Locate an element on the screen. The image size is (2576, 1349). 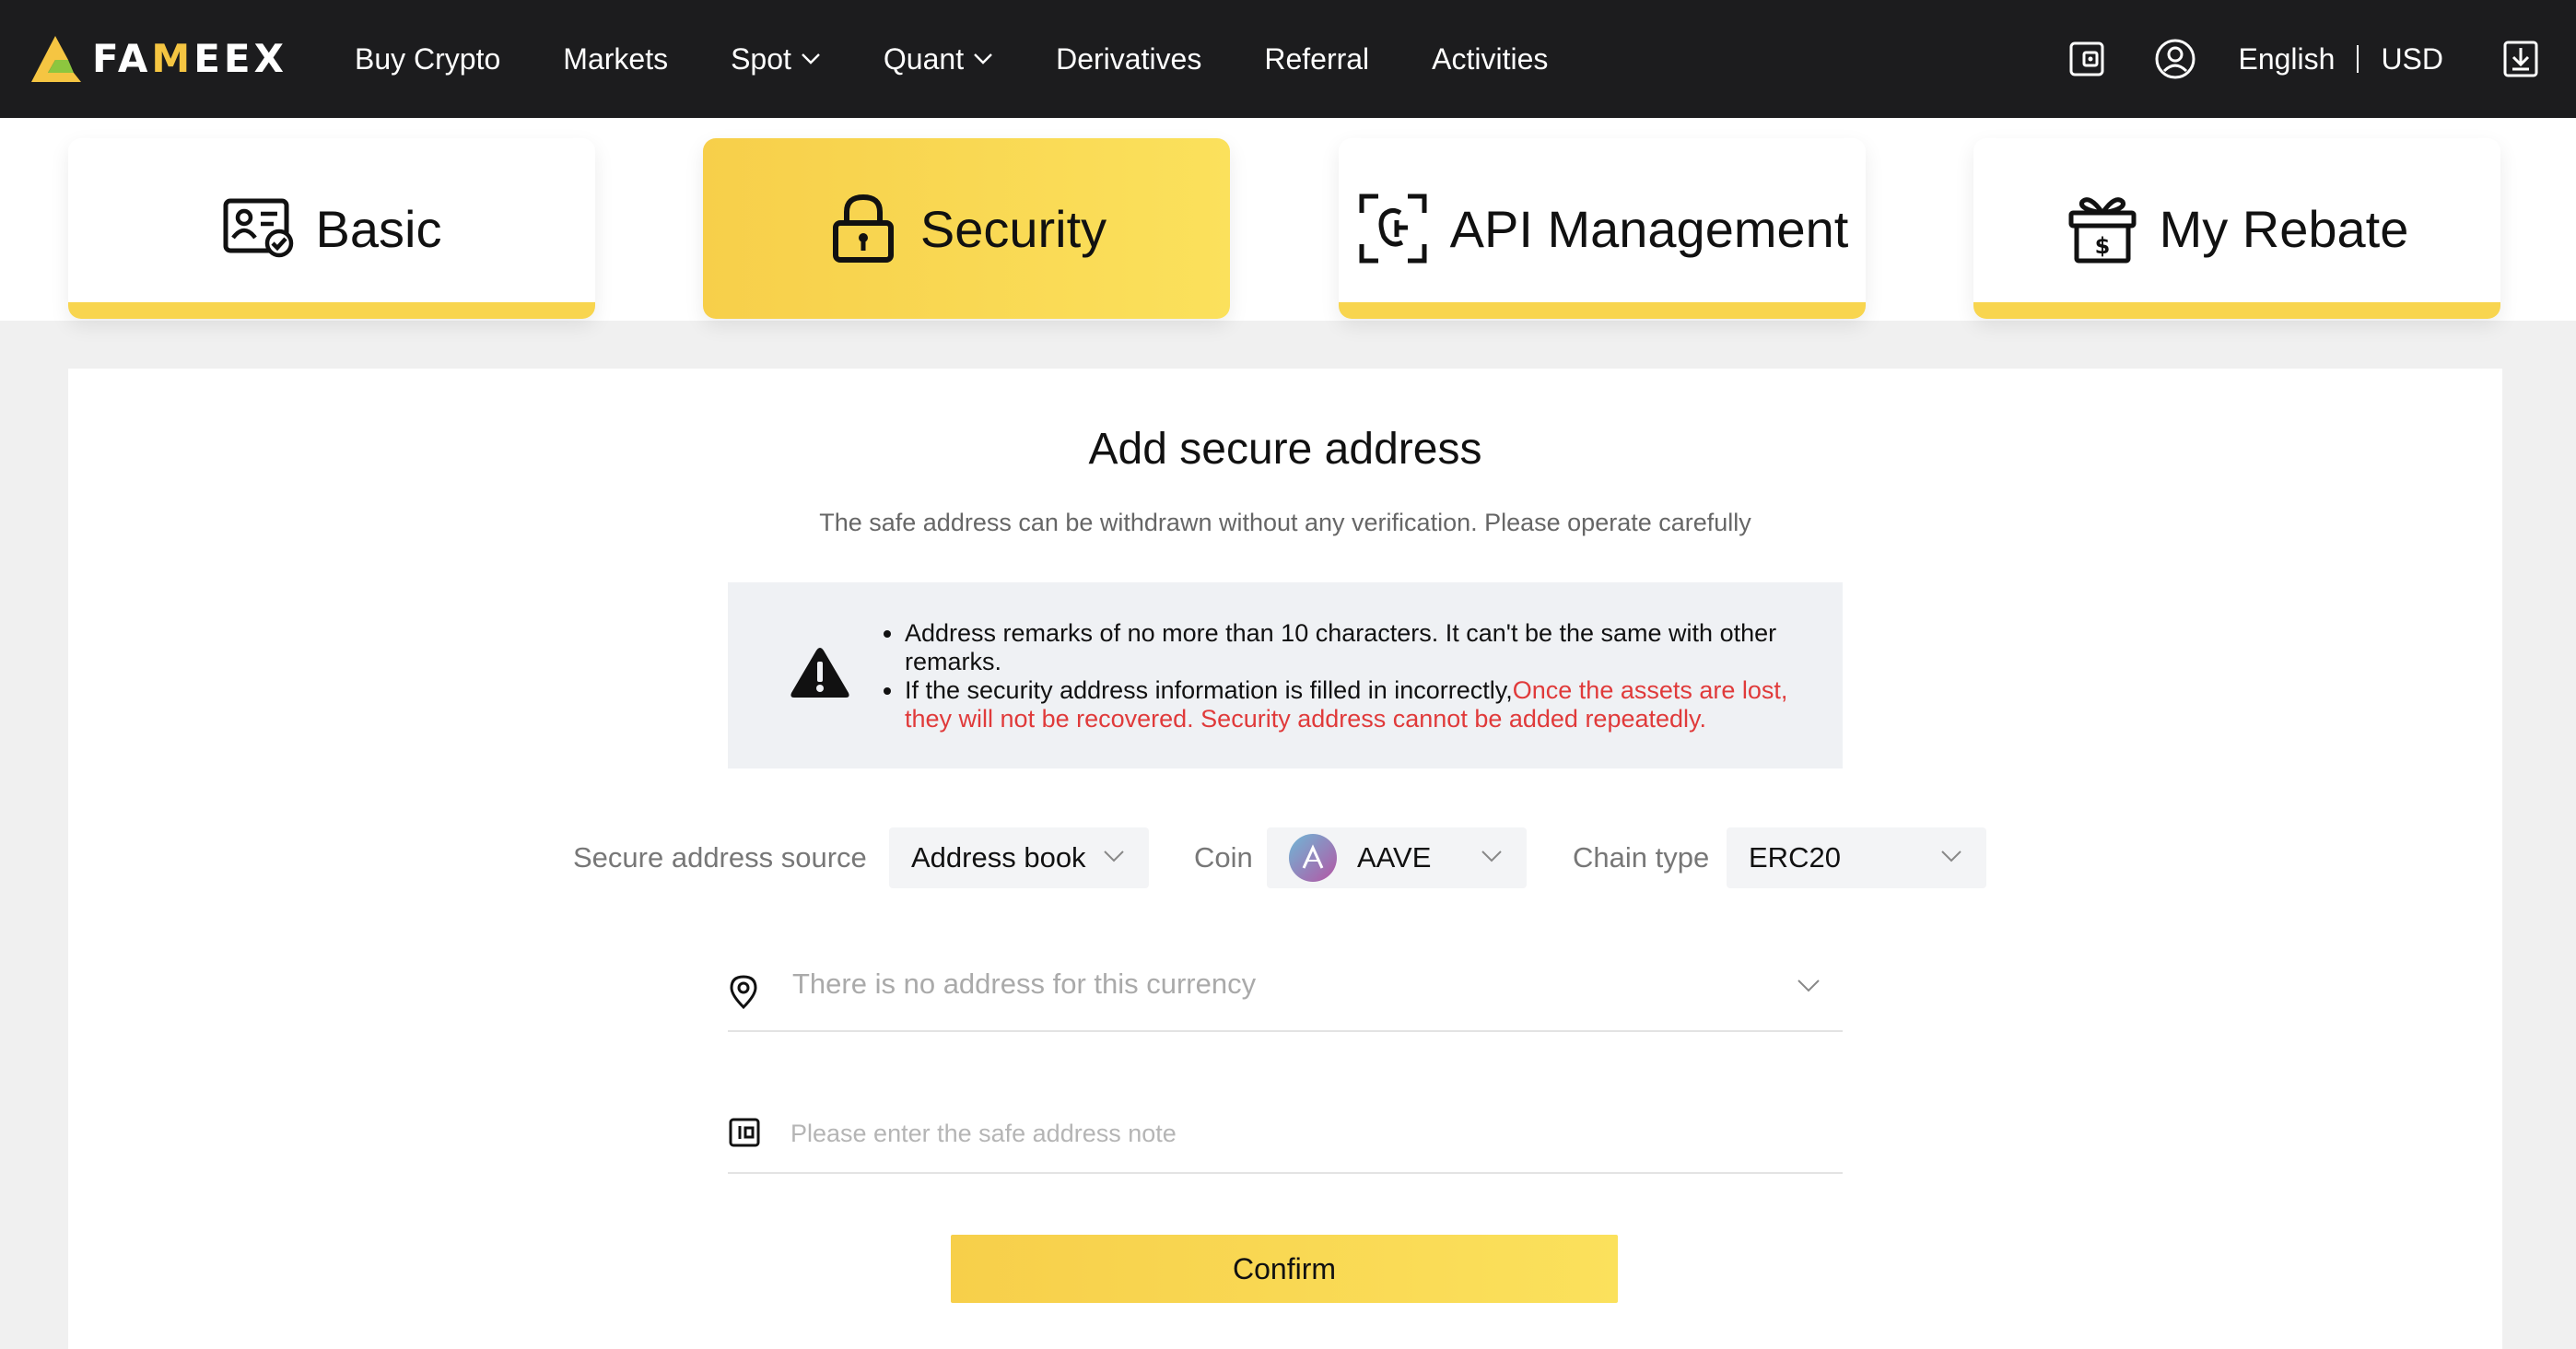
source-label: Secure address source is located at coordinates (720, 858).